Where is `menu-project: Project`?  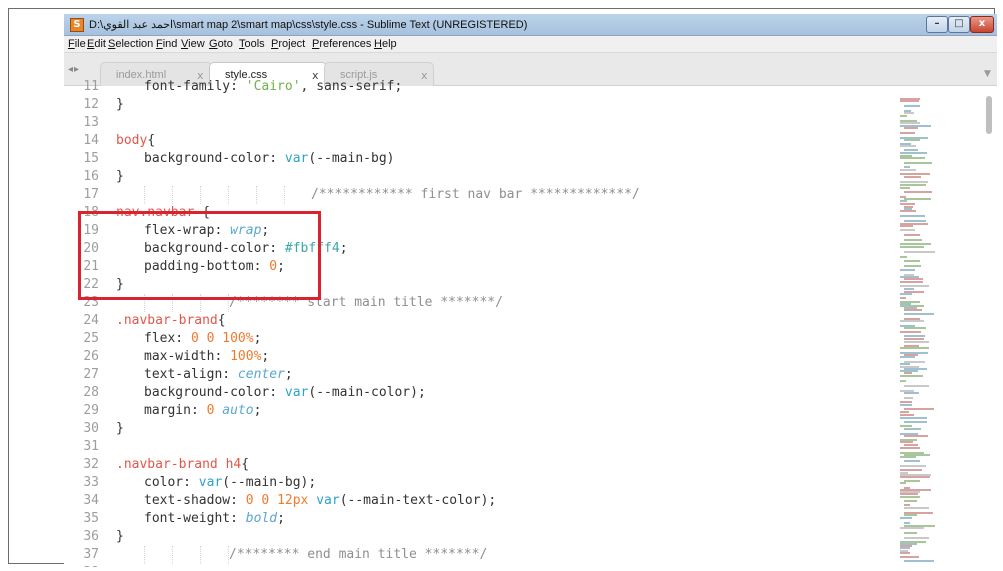 menu-project: Project is located at coordinates (288, 44).